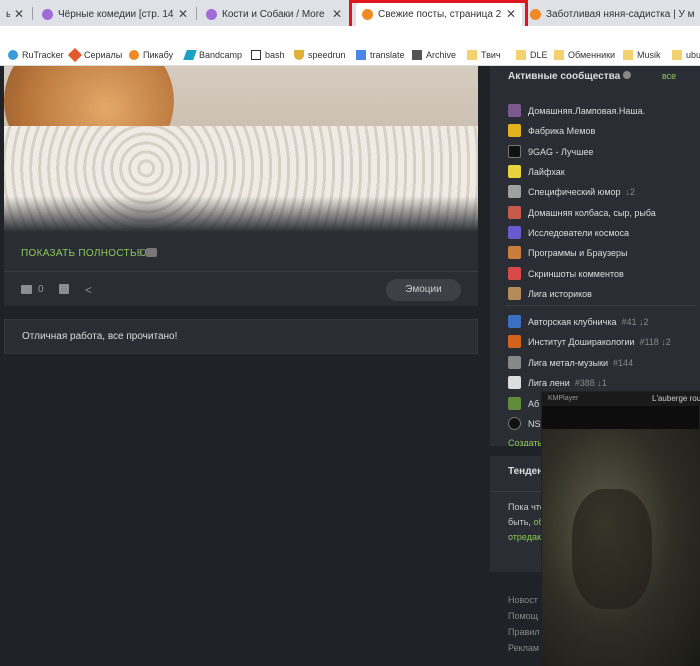  What do you see at coordinates (560, 293) in the screenshot?
I see `community-name: Лига историков` at bounding box center [560, 293].